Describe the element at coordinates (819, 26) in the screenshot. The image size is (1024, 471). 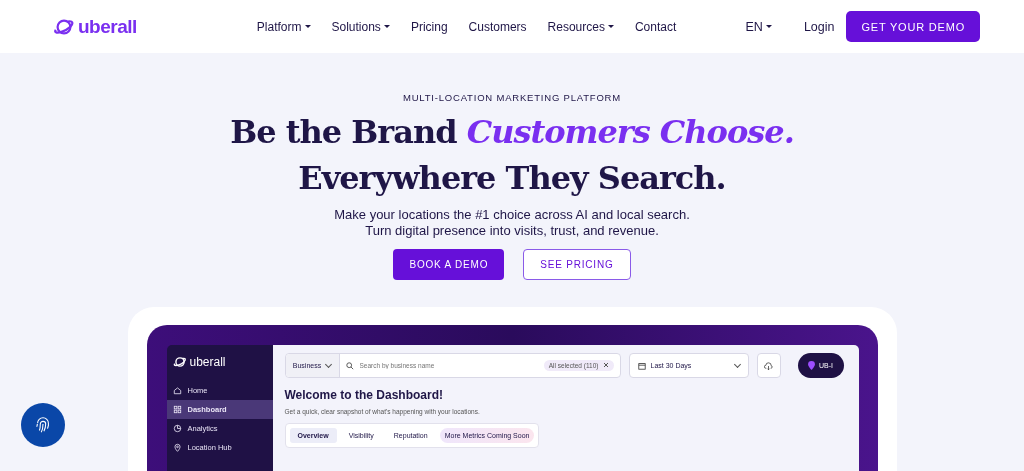
I see `login-link: Login` at that location.